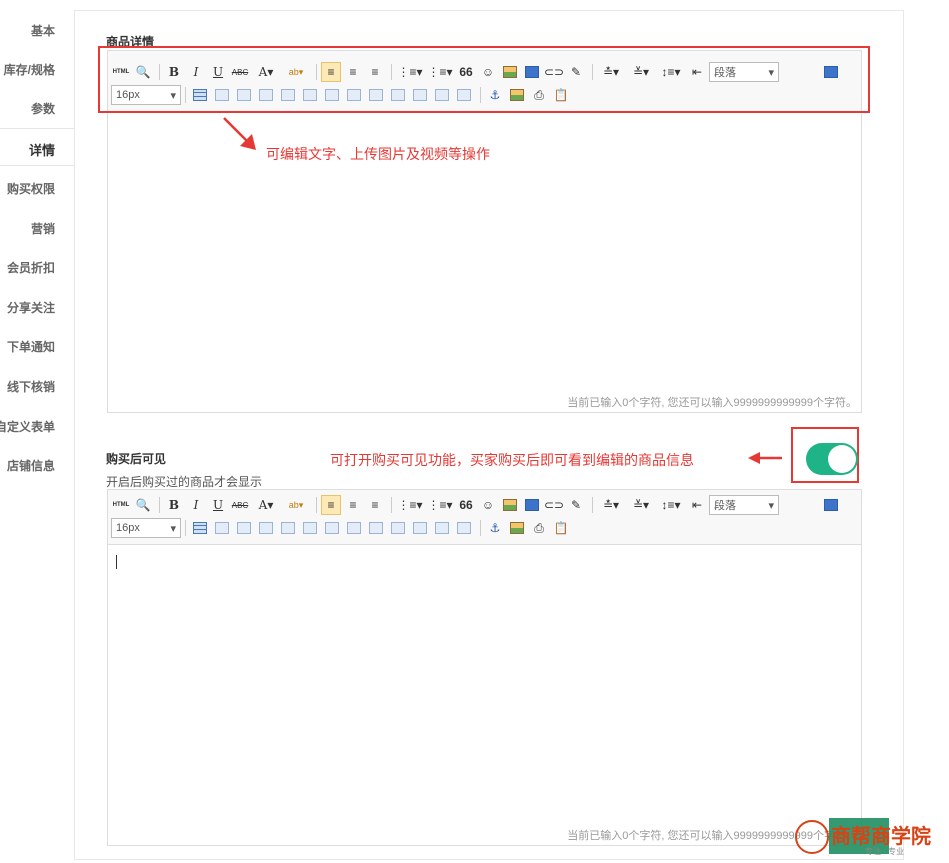 Image resolution: width=949 pixels, height=863 pixels. I want to click on merge-right-icon, so click(376, 528).